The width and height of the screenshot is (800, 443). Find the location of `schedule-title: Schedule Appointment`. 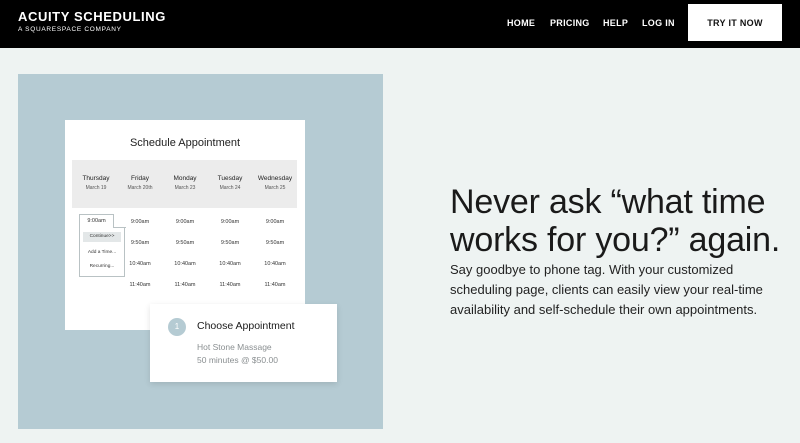

schedule-title: Schedule Appointment is located at coordinates (185, 143).